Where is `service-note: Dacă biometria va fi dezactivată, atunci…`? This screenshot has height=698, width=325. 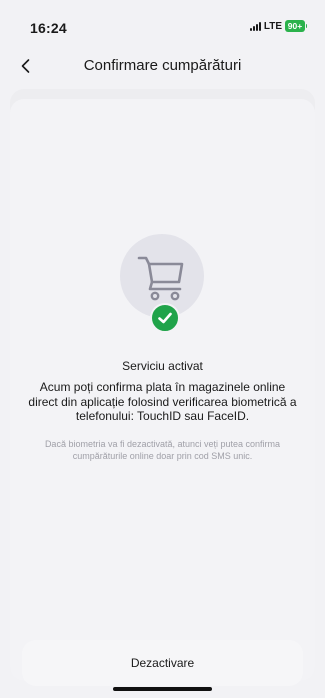 service-note: Dacă biometria va fi dezactivată, atunci… is located at coordinates (162, 450).